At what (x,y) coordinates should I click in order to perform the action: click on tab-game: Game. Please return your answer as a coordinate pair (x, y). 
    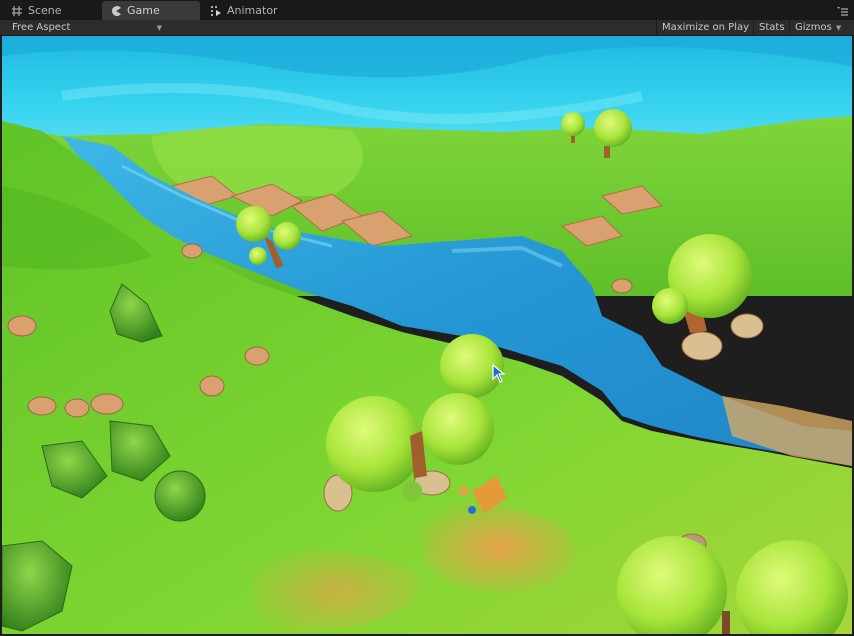
    Looking at the image, I should click on (151, 10).